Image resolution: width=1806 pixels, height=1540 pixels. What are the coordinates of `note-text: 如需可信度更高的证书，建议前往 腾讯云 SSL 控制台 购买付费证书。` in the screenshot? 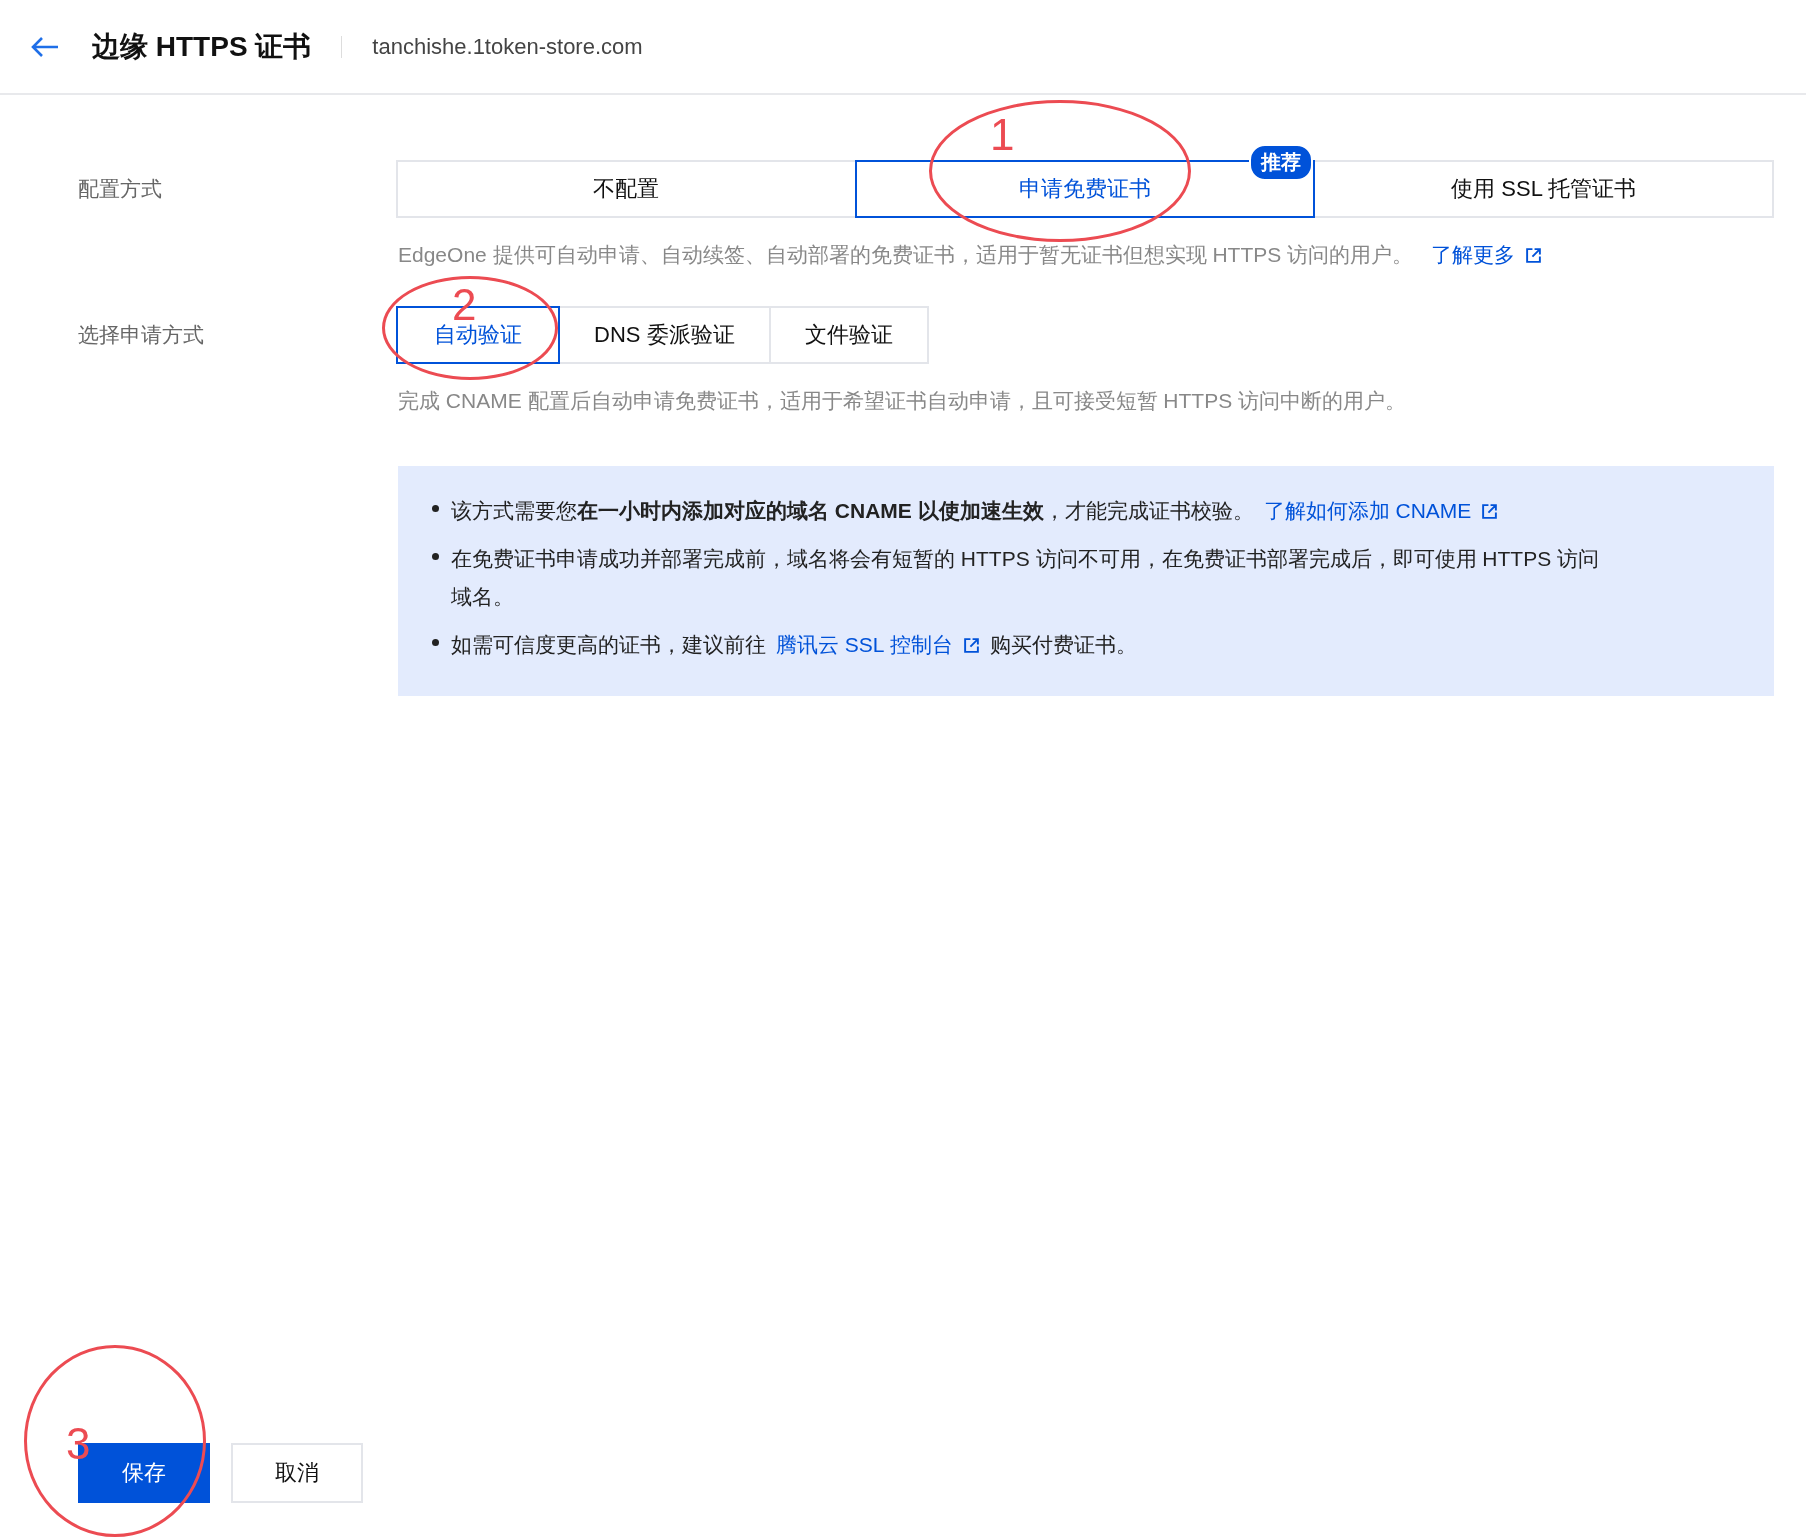 It's located at (794, 645).